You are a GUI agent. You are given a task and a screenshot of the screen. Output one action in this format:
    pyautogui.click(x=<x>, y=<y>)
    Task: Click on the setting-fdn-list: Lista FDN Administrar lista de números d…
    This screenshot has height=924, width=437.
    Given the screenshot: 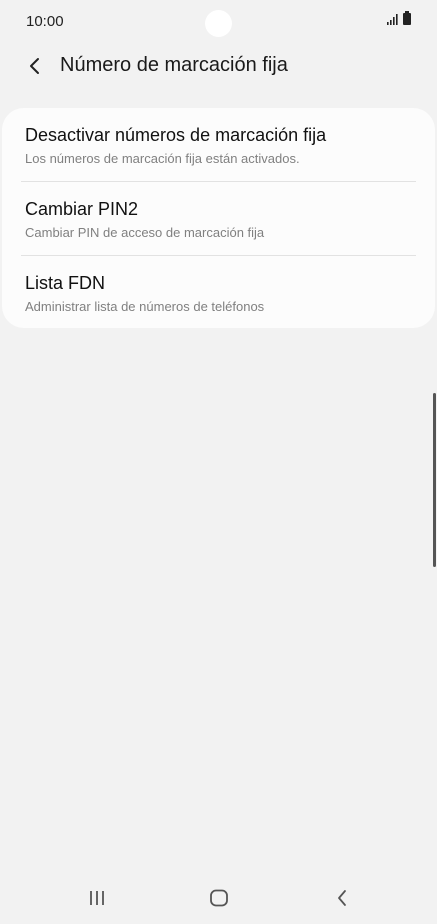 What is the action you would take?
    pyautogui.click(x=218, y=292)
    